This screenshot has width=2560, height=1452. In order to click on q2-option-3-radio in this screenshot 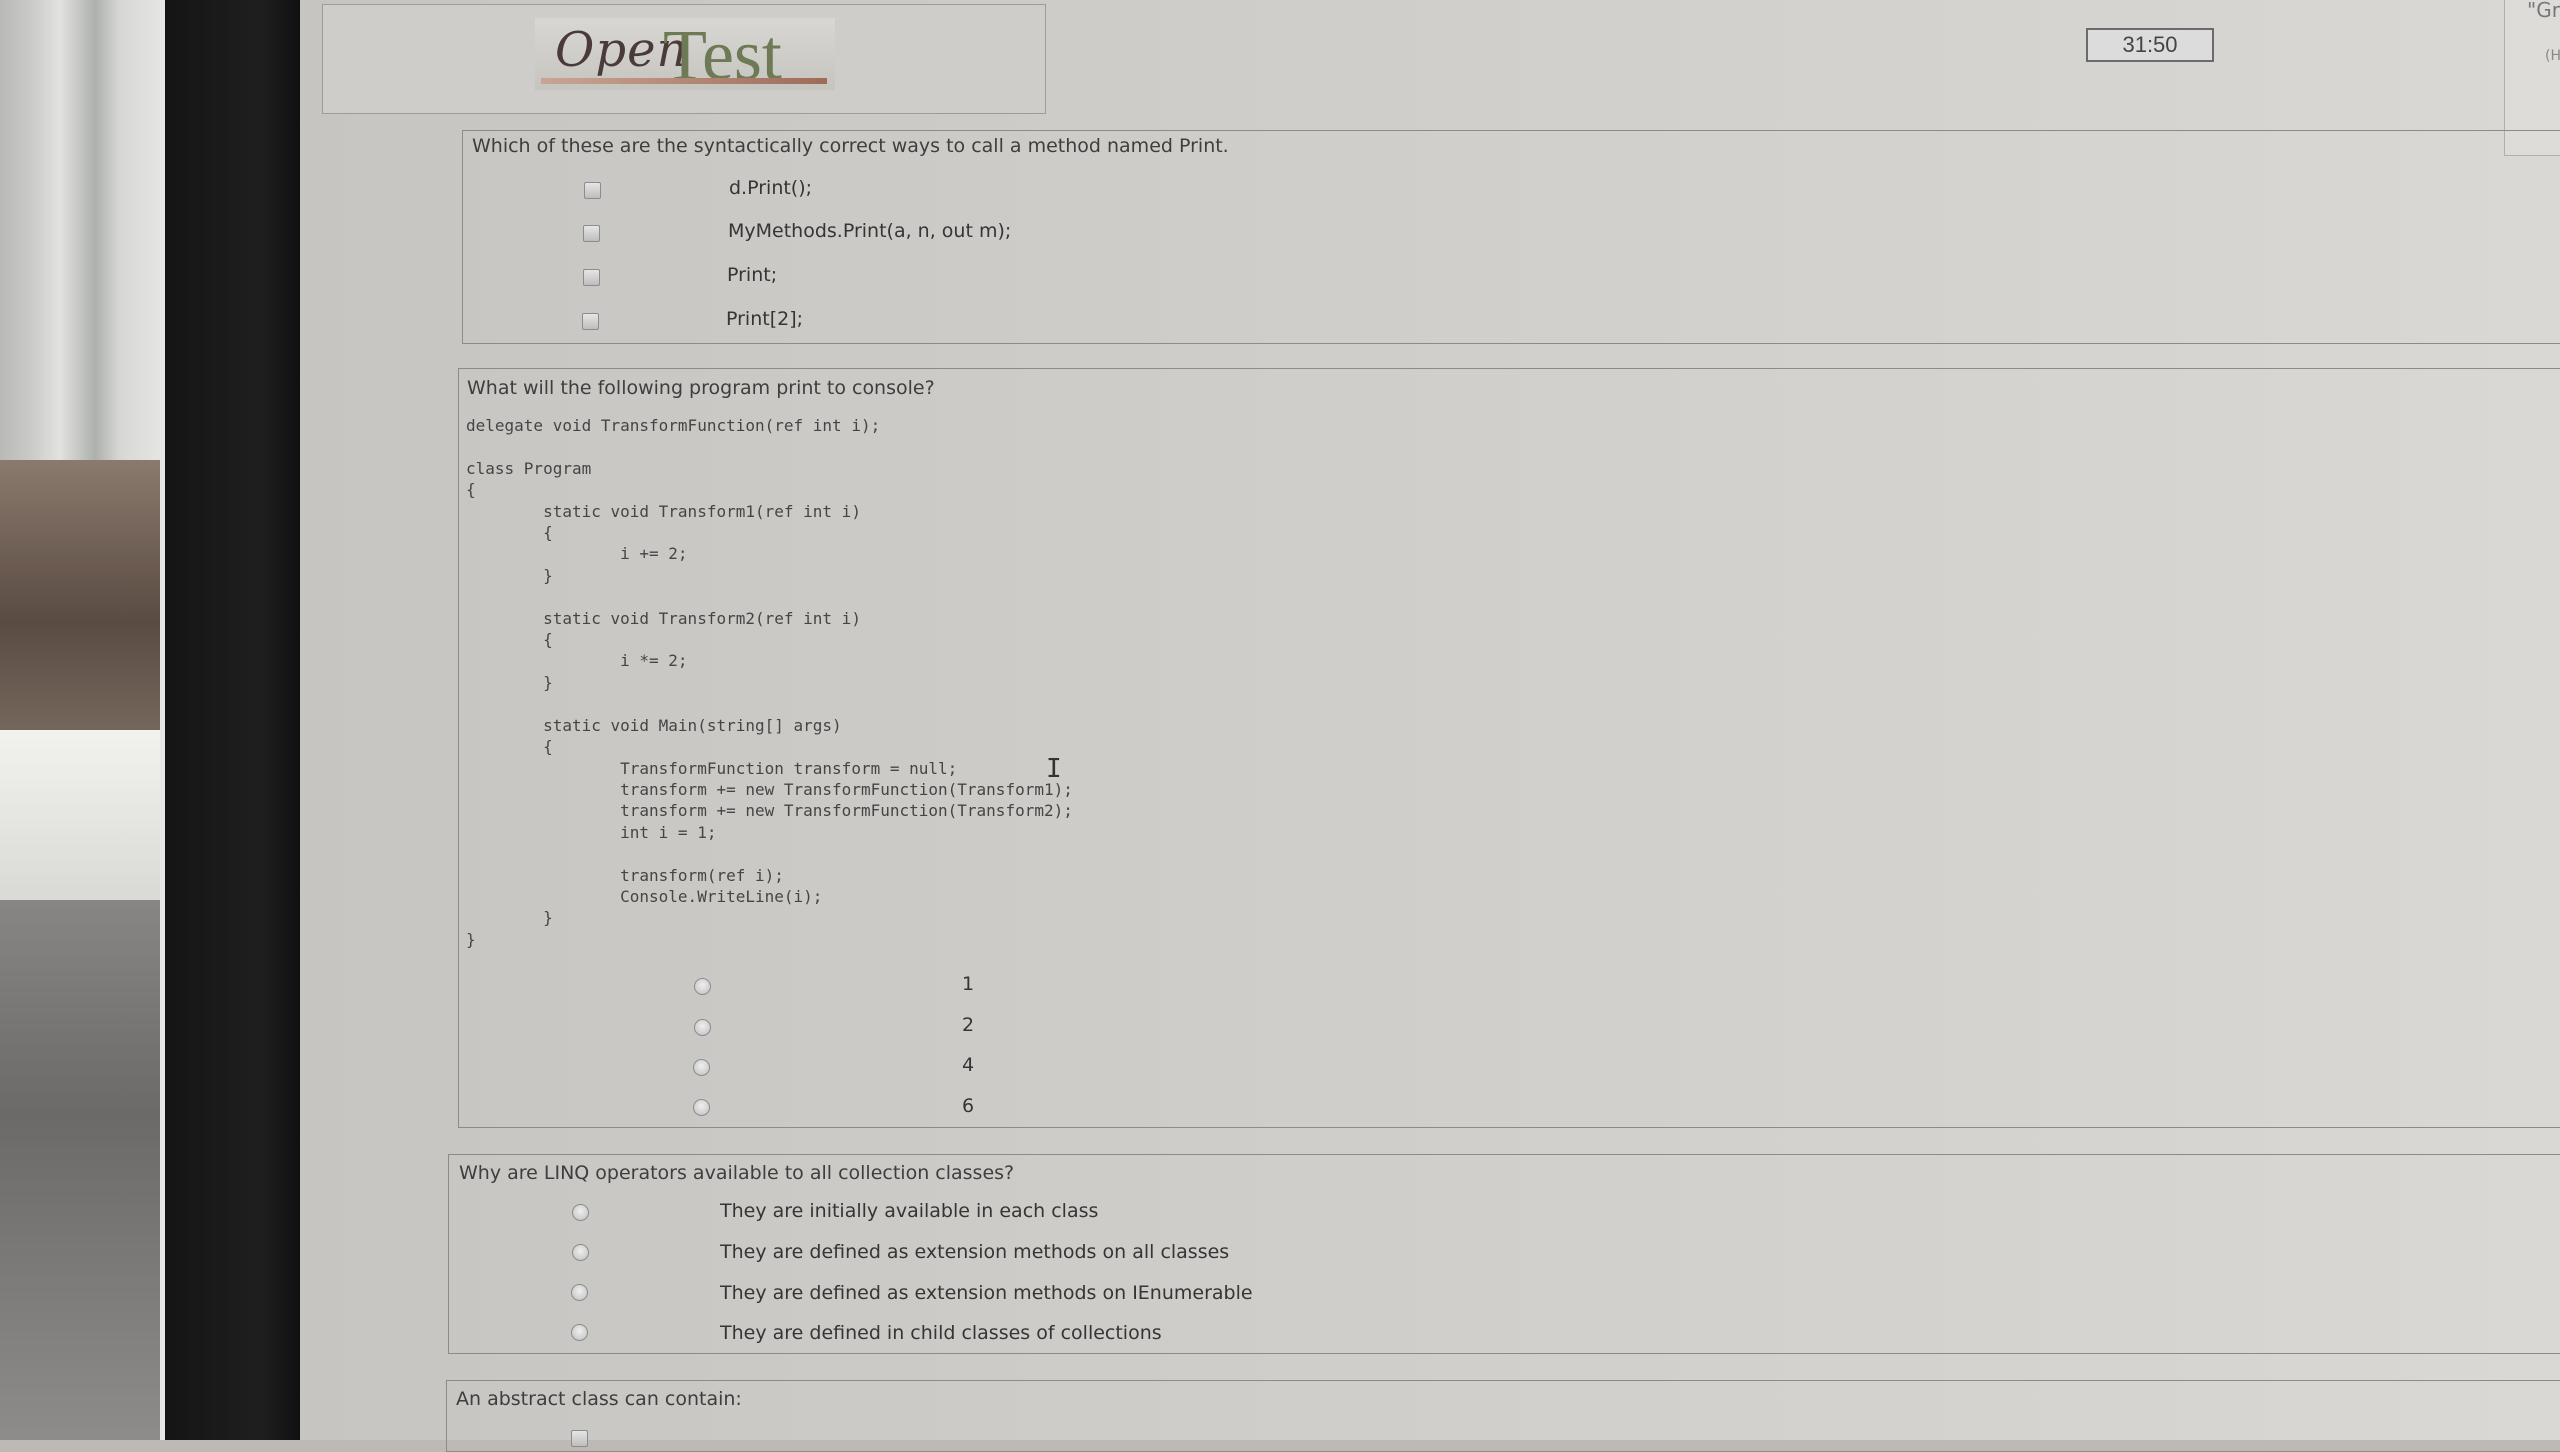, I will do `click(701, 1067)`.